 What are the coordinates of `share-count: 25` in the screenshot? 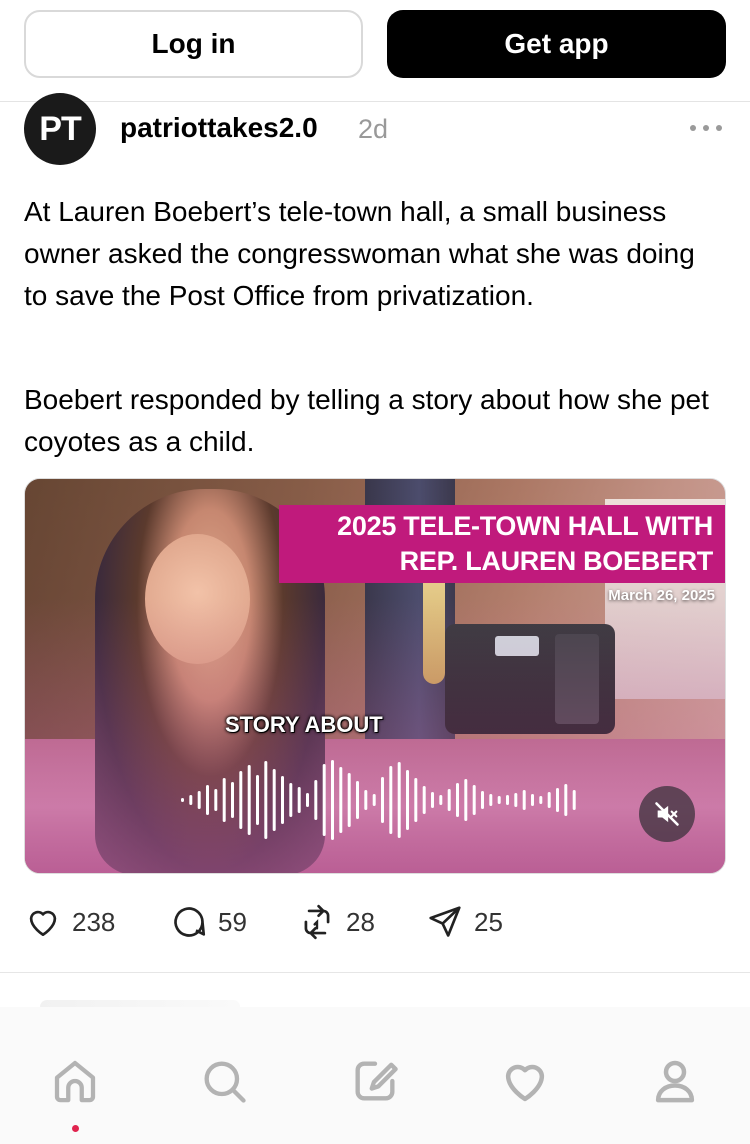 It's located at (488, 921).